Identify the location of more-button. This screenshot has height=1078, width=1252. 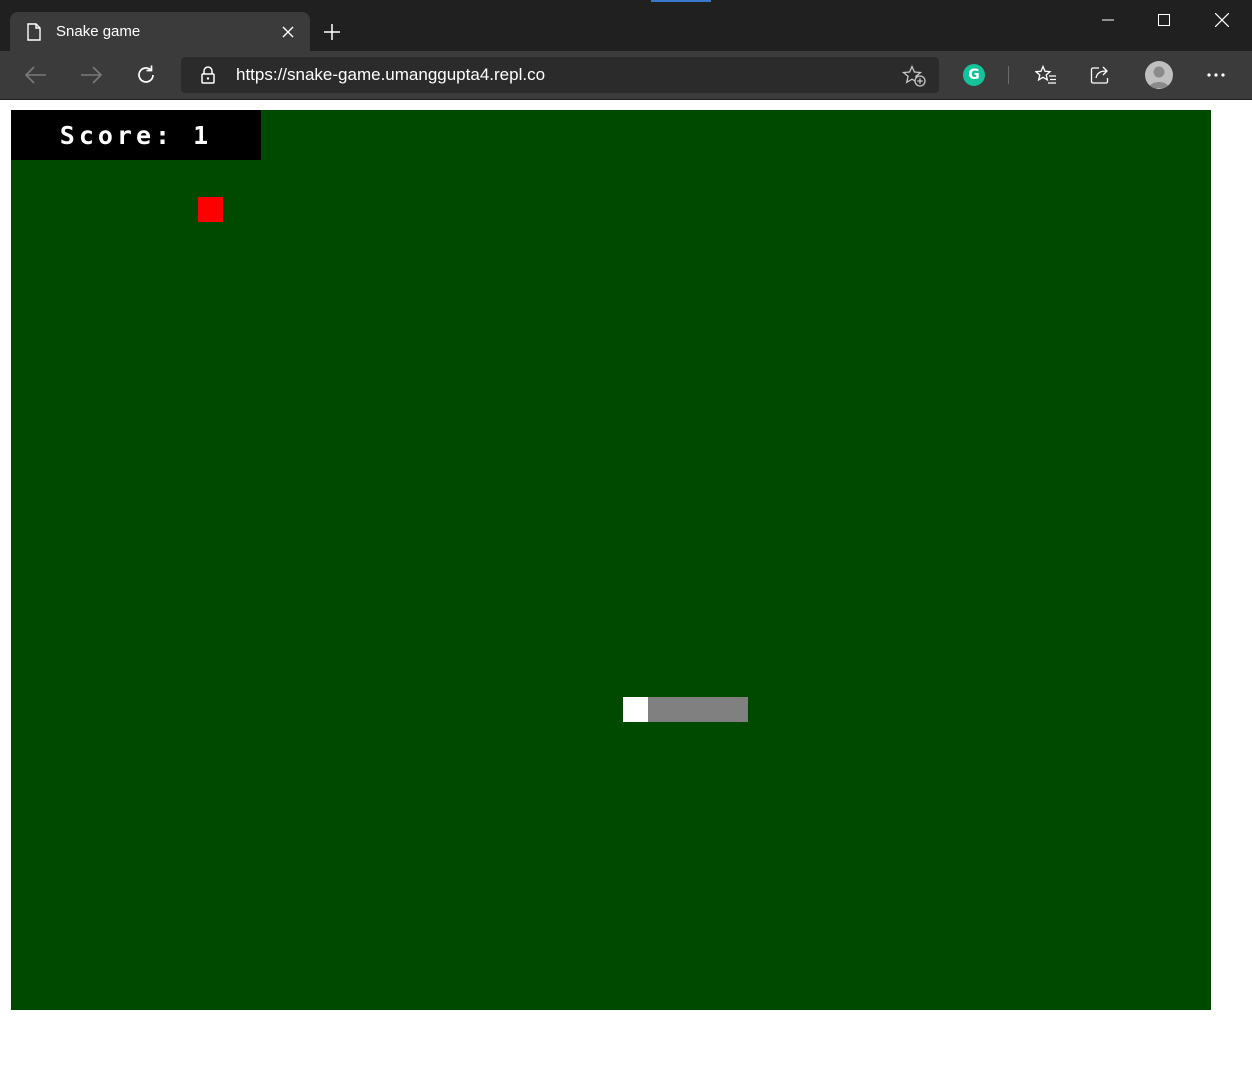
(1216, 75).